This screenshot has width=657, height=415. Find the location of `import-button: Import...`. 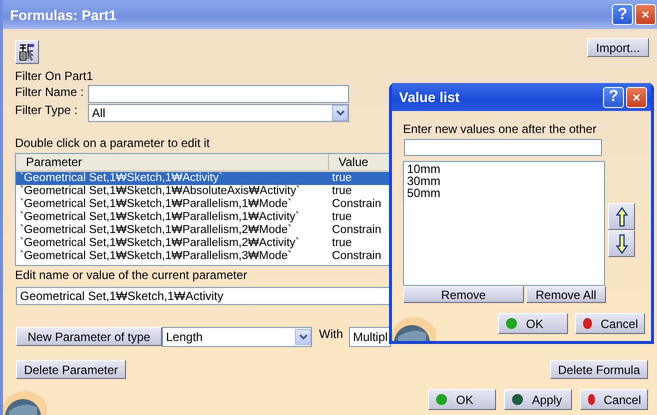

import-button: Import... is located at coordinates (618, 47).